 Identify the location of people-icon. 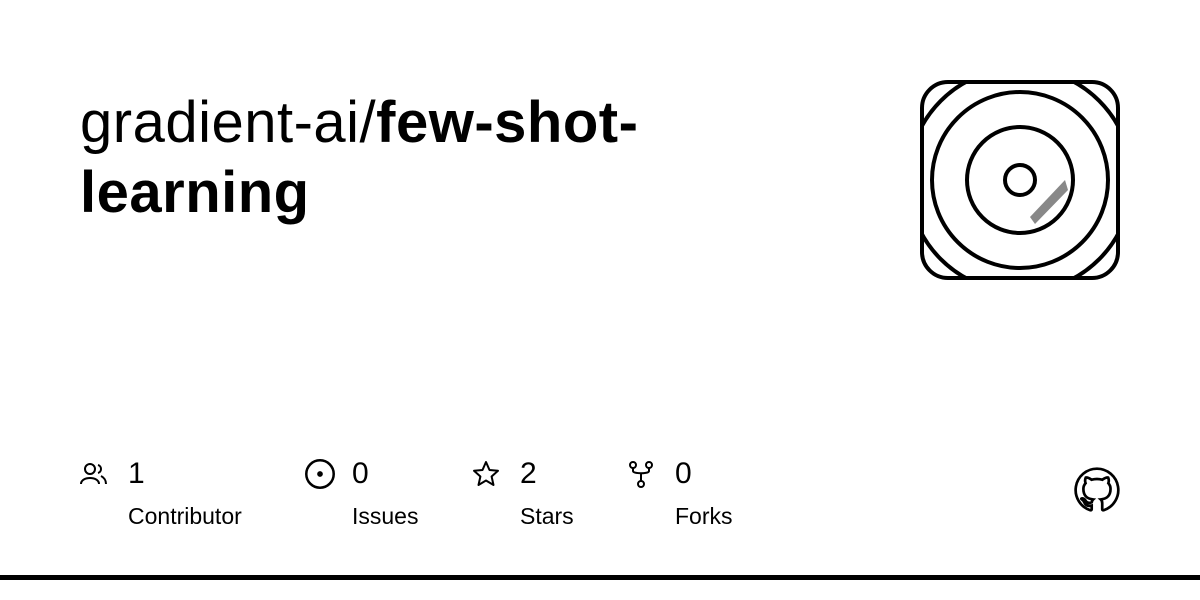
(93, 474).